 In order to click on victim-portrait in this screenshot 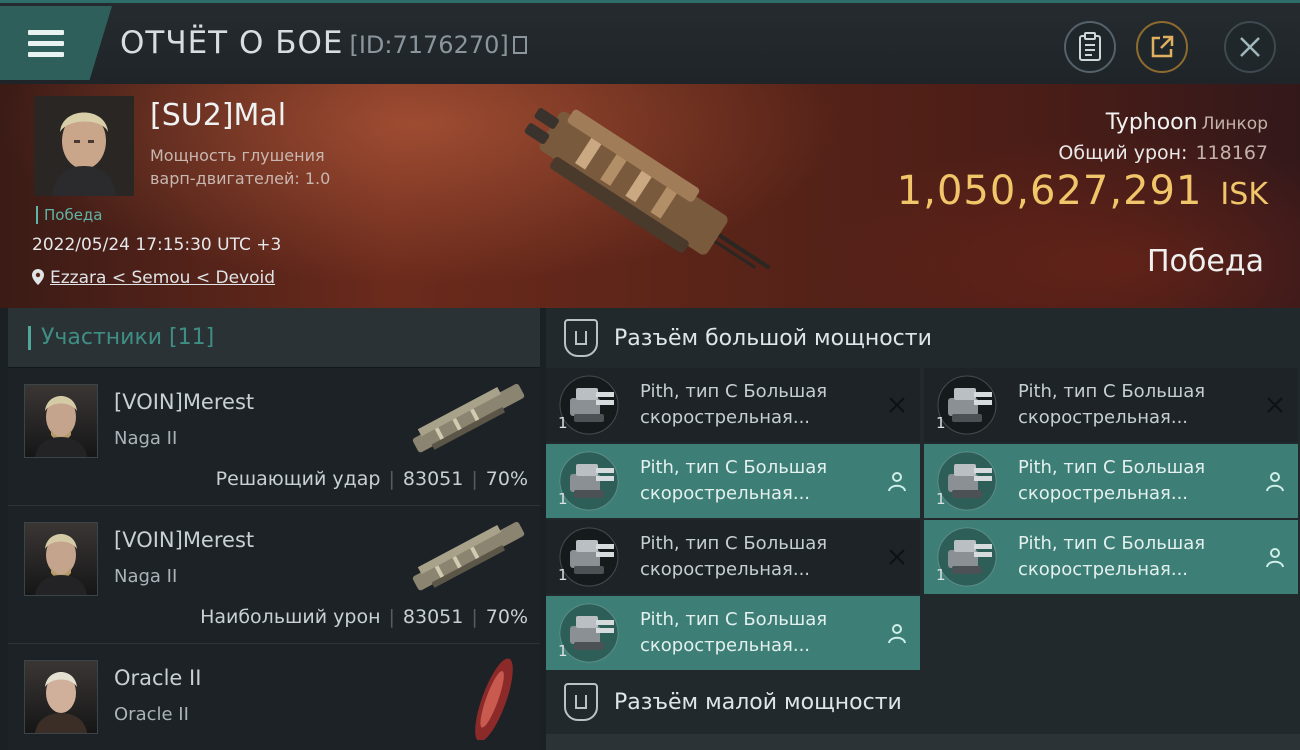, I will do `click(84, 146)`.